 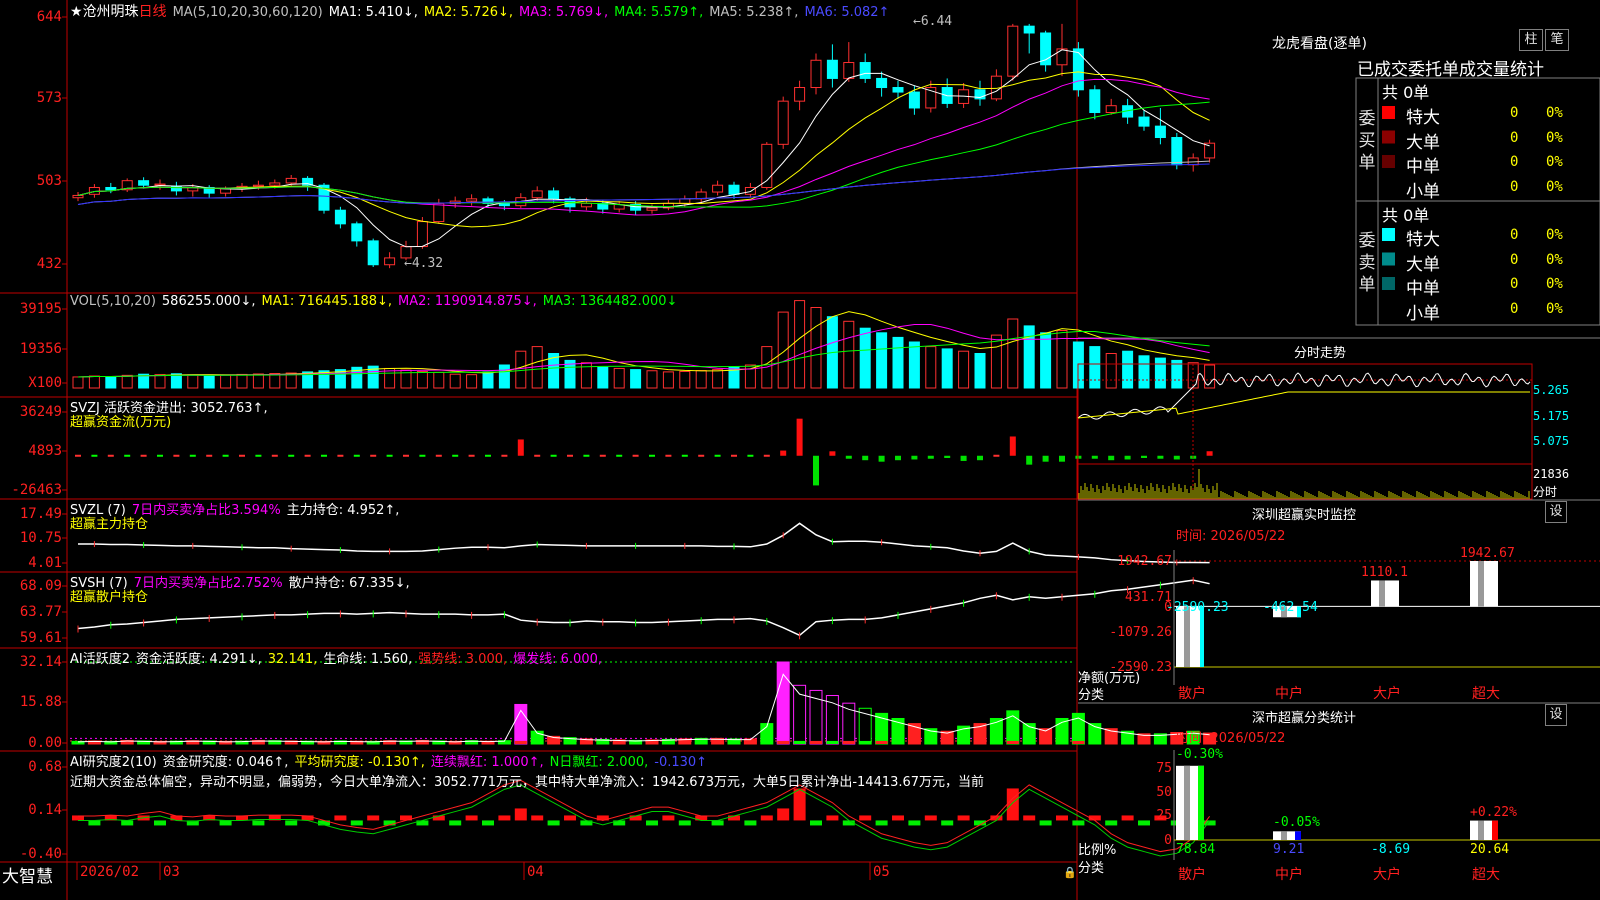 What do you see at coordinates (40, 854) in the screenshot?
I see `y-tick-label: -0.40` at bounding box center [40, 854].